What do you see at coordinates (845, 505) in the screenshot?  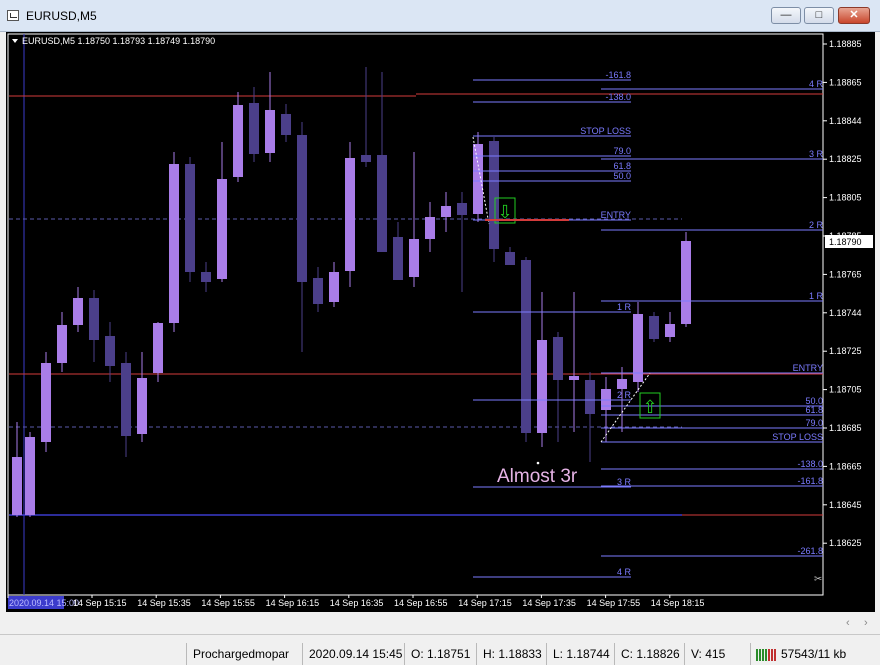 I see `price-tick-label: 1.18645` at bounding box center [845, 505].